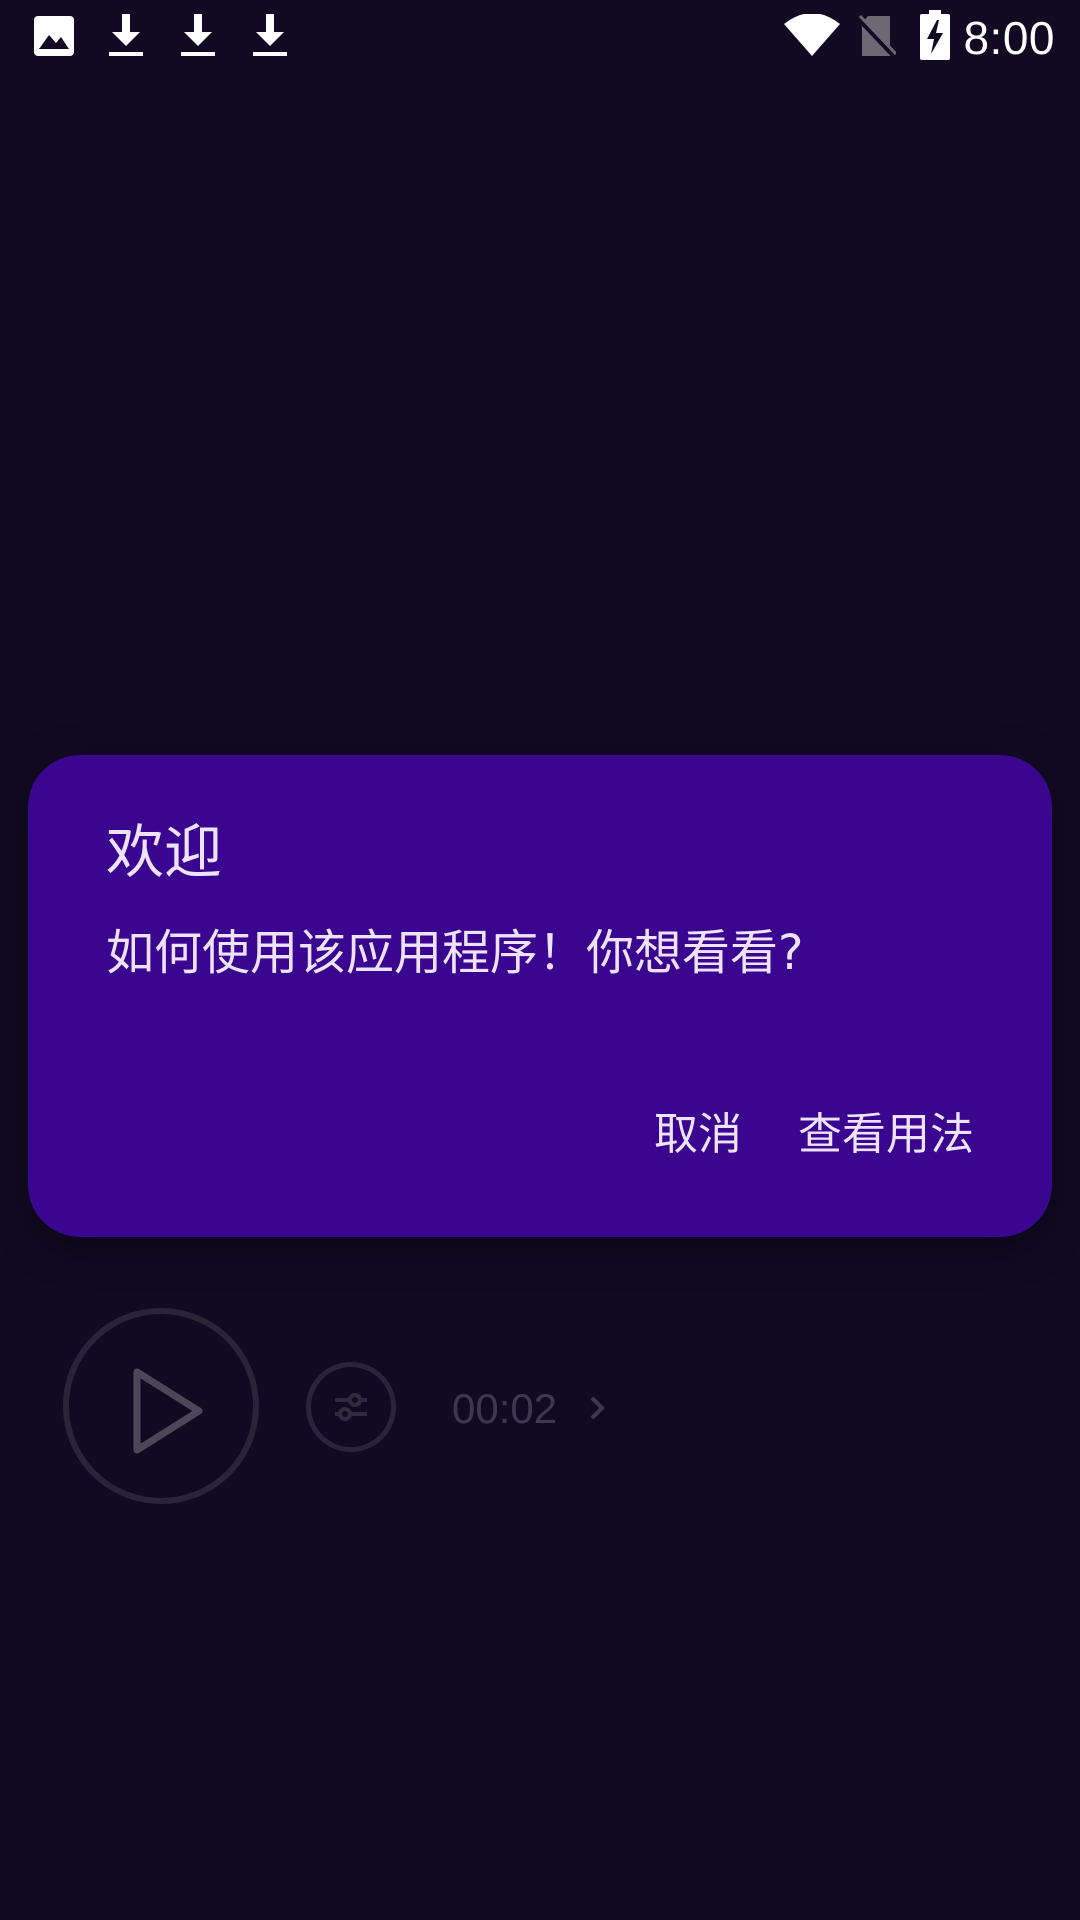 This screenshot has height=1920, width=1080. I want to click on status-time: 8:00, so click(1009, 38).